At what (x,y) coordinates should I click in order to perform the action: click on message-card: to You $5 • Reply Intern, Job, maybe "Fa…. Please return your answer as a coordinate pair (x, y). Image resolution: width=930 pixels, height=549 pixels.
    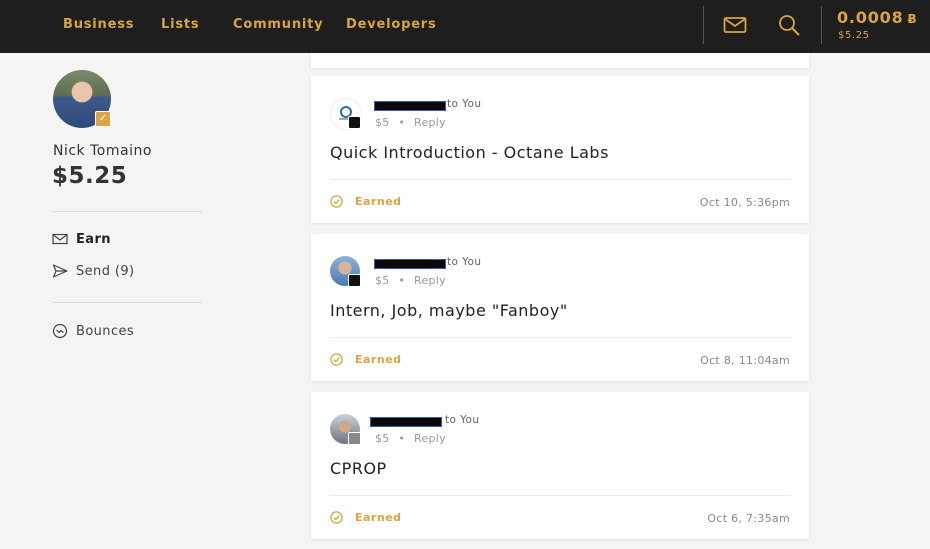
    Looking at the image, I should click on (560, 307).